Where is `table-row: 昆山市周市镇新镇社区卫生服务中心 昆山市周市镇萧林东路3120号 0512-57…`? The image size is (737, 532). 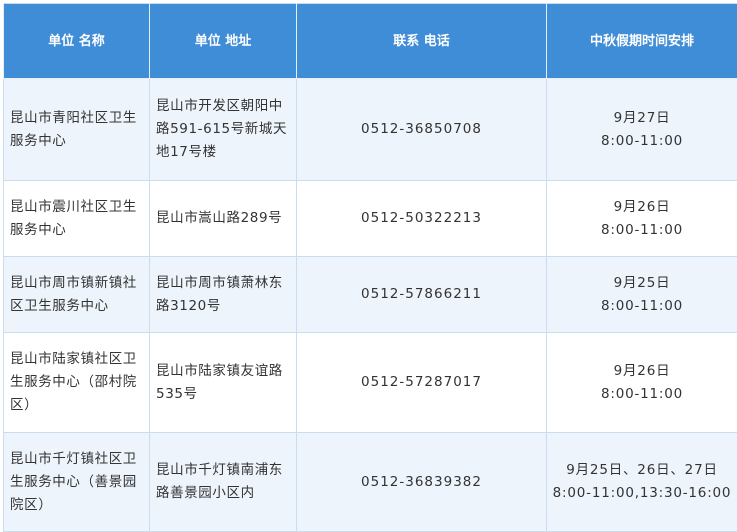 table-row: 昆山市周市镇新镇社区卫生服务中心 昆山市周市镇萧林东路3120号 0512-57… is located at coordinates (370, 295).